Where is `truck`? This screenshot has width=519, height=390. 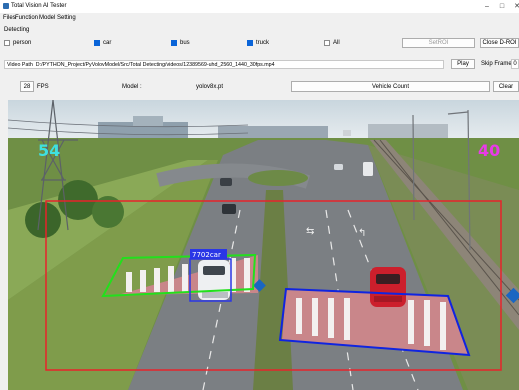
truck is located at coordinates (368, 169).